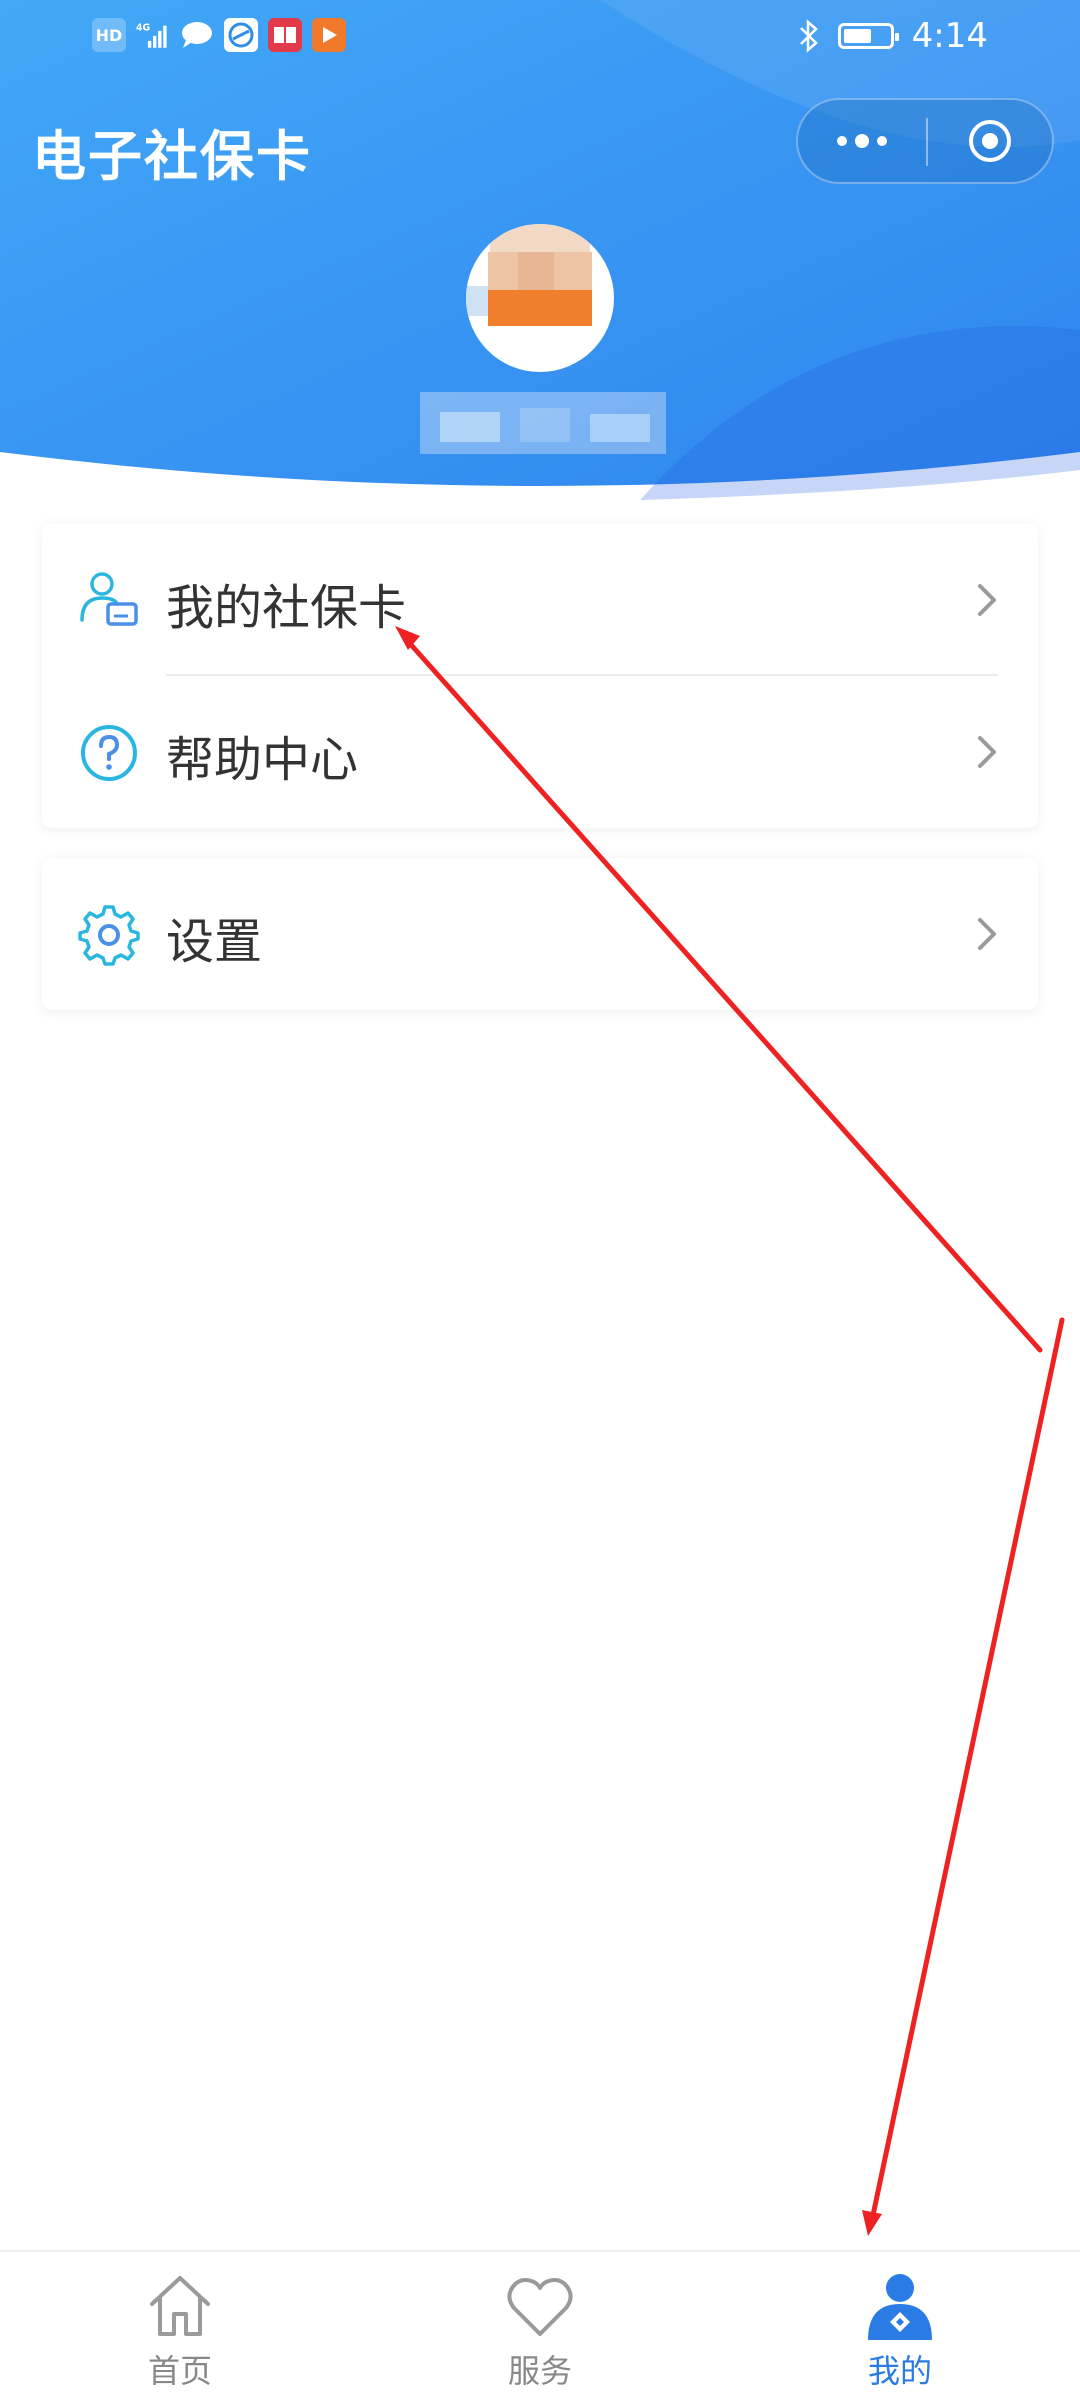 The width and height of the screenshot is (1080, 2402). I want to click on reader-icon, so click(285, 35).